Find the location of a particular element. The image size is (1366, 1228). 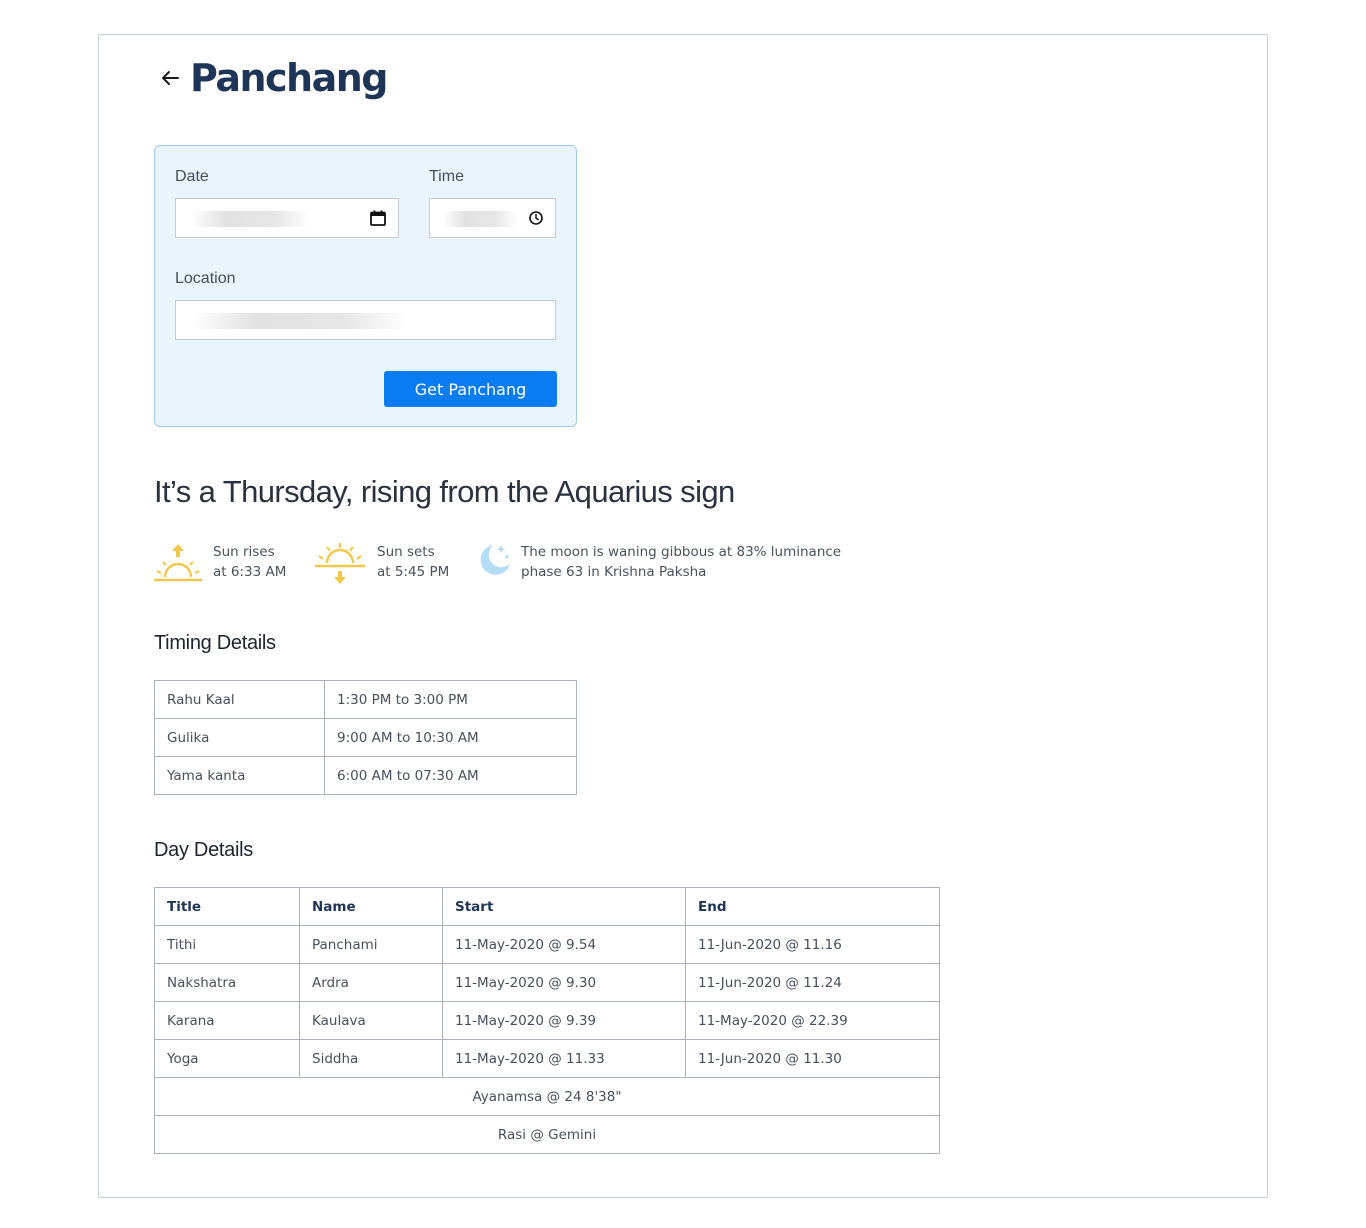

table-row: Rasi @ Gemini is located at coordinates (547, 1134).